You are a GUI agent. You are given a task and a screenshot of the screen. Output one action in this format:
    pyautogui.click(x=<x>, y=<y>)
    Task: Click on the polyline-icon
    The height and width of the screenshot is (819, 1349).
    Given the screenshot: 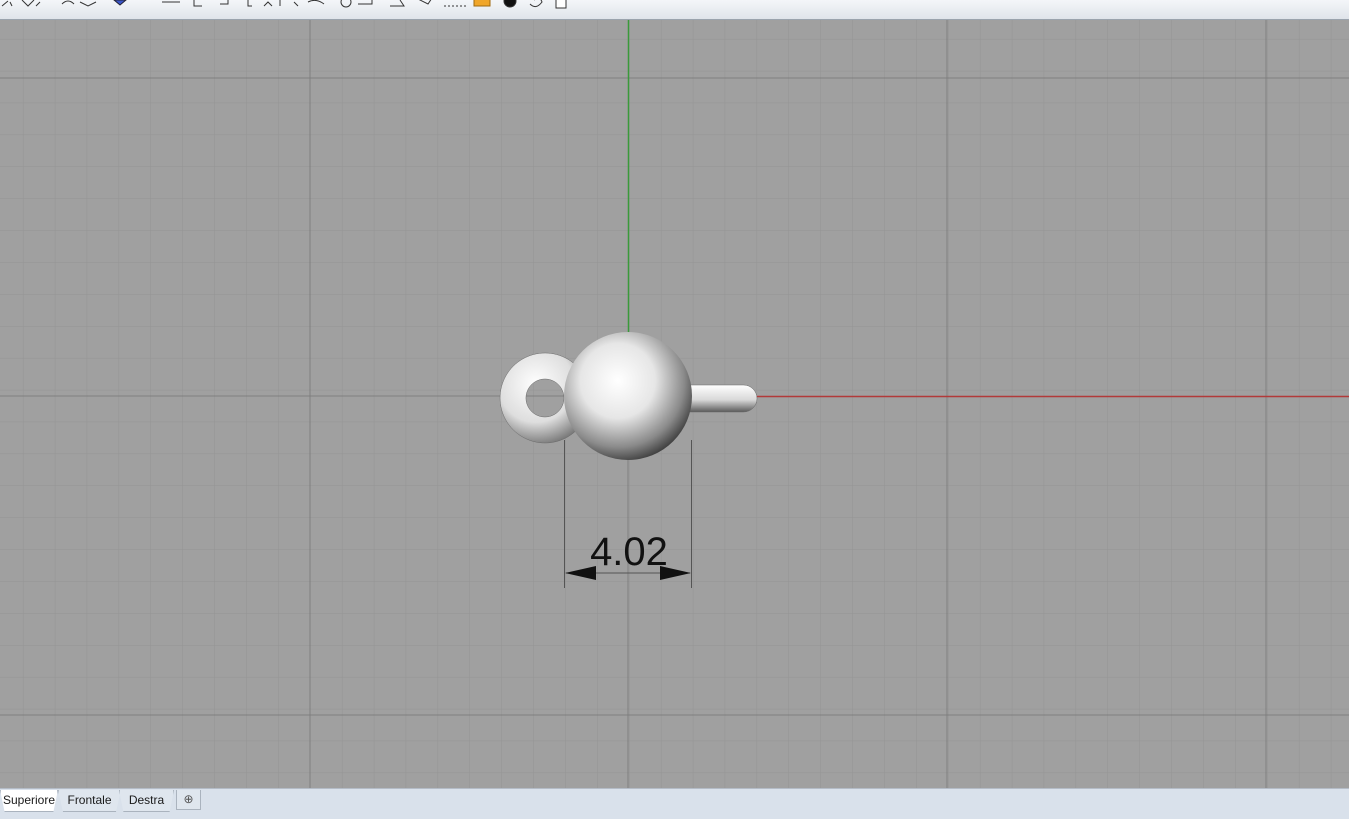 What is the action you would take?
    pyautogui.click(x=7, y=3)
    